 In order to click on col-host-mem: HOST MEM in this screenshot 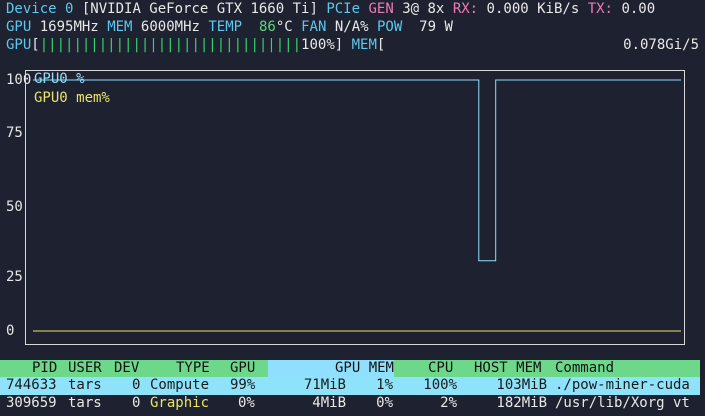, I will do `click(507, 368)`.